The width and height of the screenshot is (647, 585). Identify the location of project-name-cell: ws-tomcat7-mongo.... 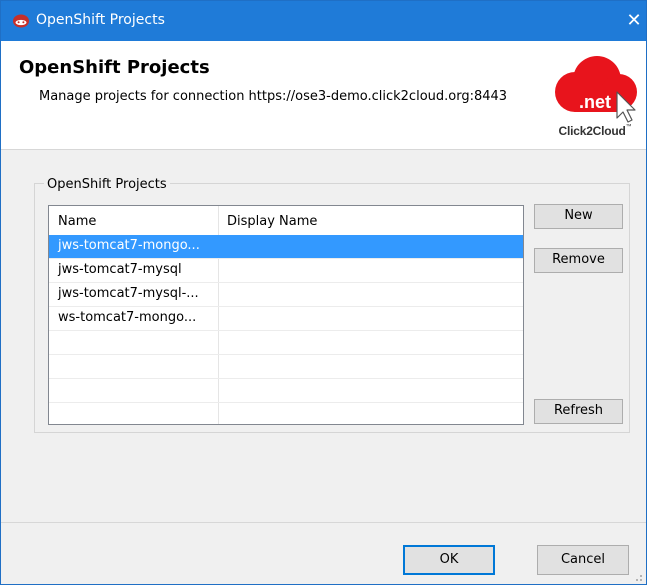
(127, 317).